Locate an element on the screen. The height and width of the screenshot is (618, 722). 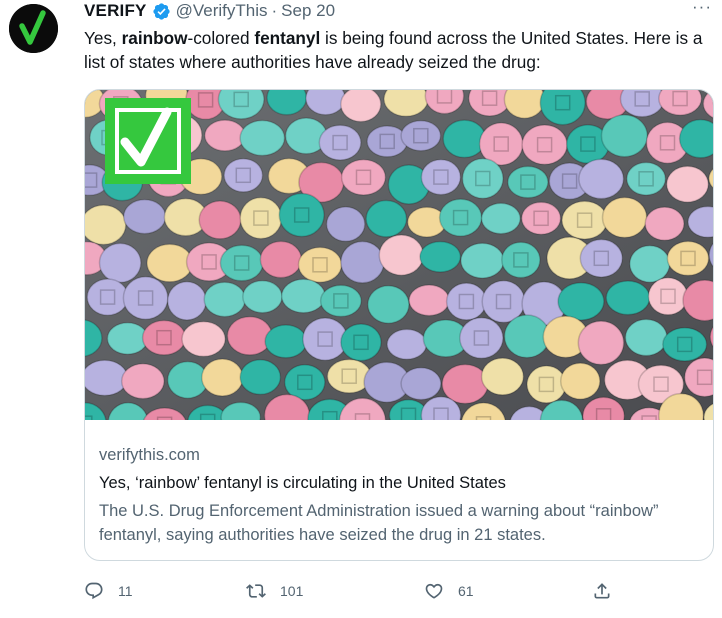
tweet-text-segment: Yes, is located at coordinates (103, 38).